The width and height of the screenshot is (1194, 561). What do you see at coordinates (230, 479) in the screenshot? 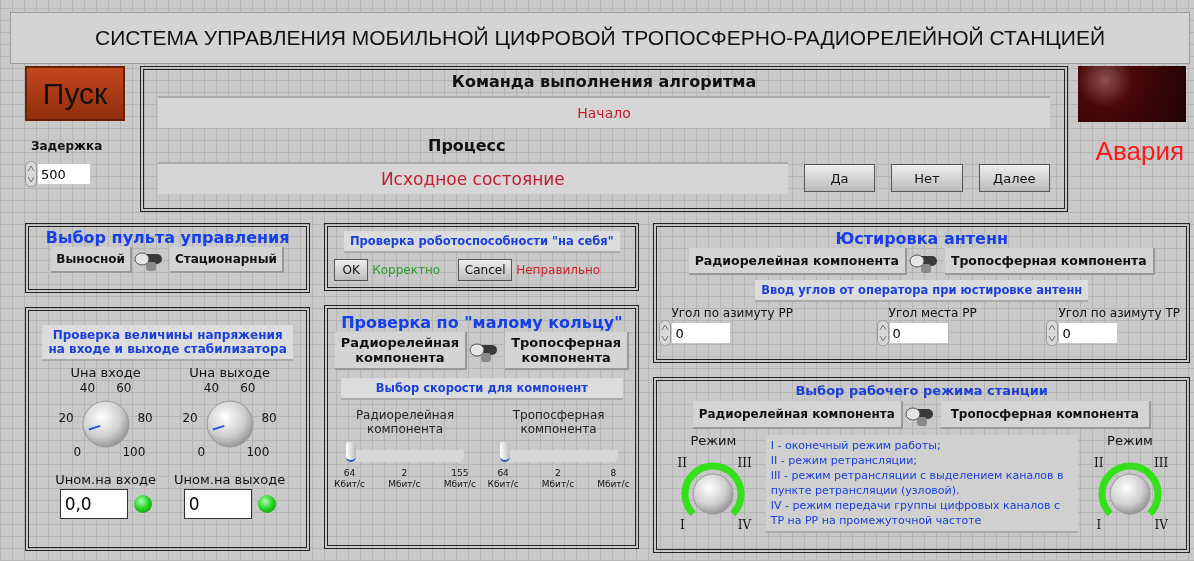
I see `nominal-label: Uном.на выходе` at bounding box center [230, 479].